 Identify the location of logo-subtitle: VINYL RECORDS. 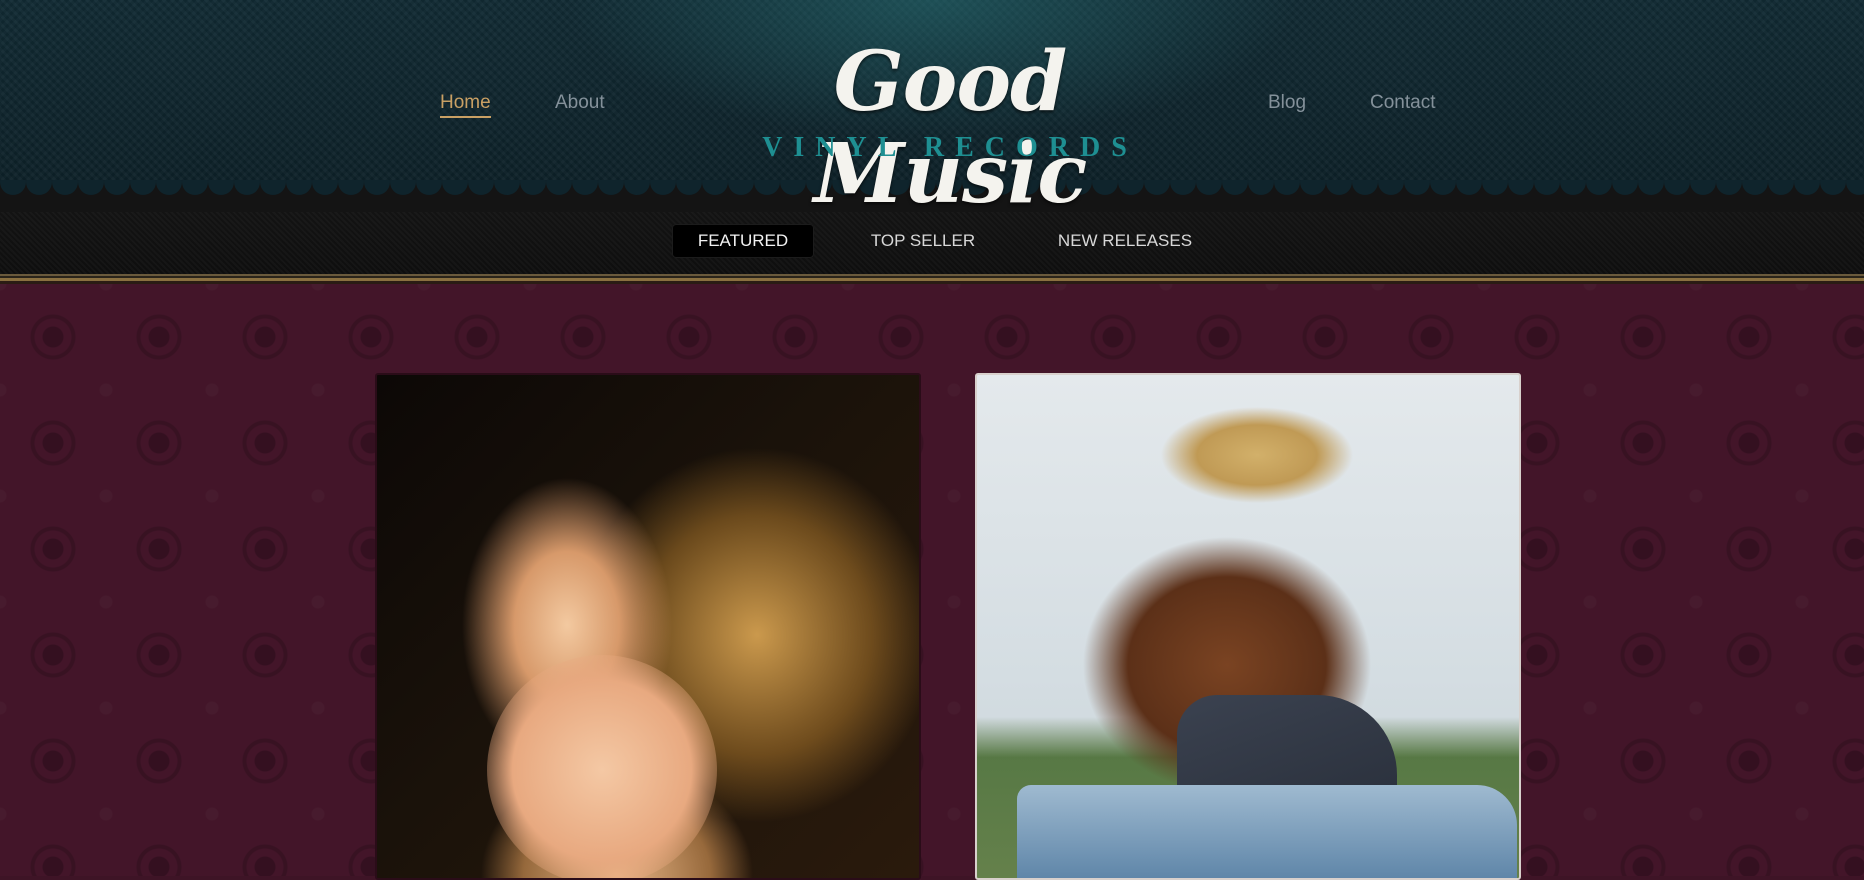
(950, 147).